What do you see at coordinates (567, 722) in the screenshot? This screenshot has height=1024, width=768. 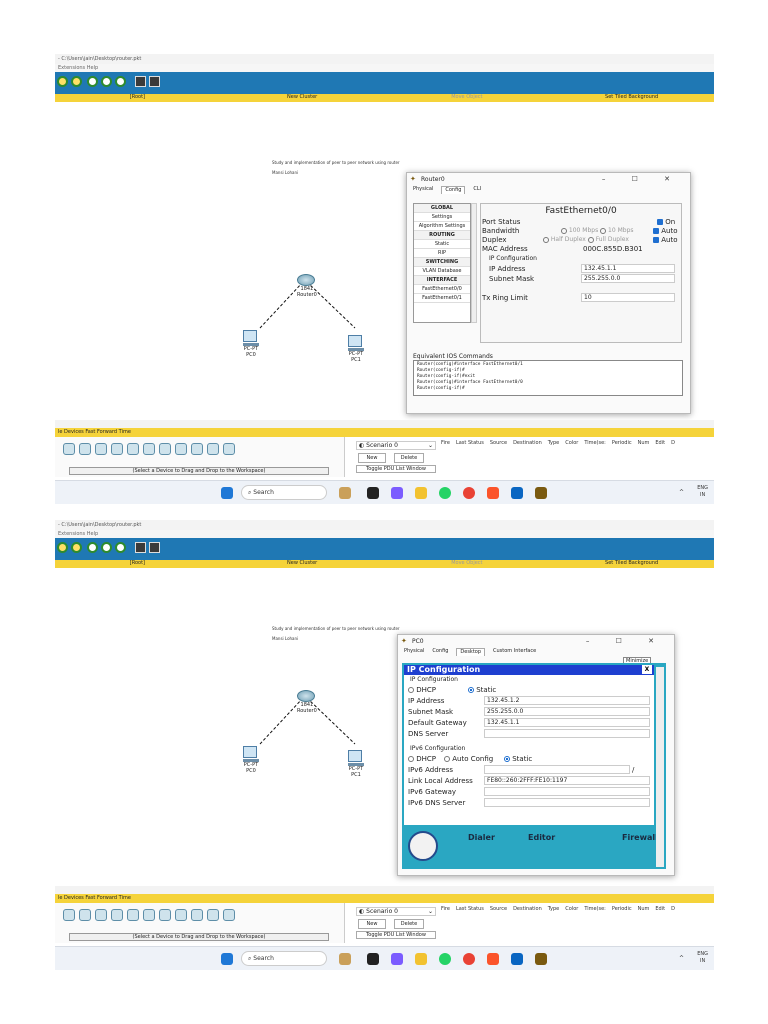 I see `default-gateway-input: 132.45.1.1` at bounding box center [567, 722].